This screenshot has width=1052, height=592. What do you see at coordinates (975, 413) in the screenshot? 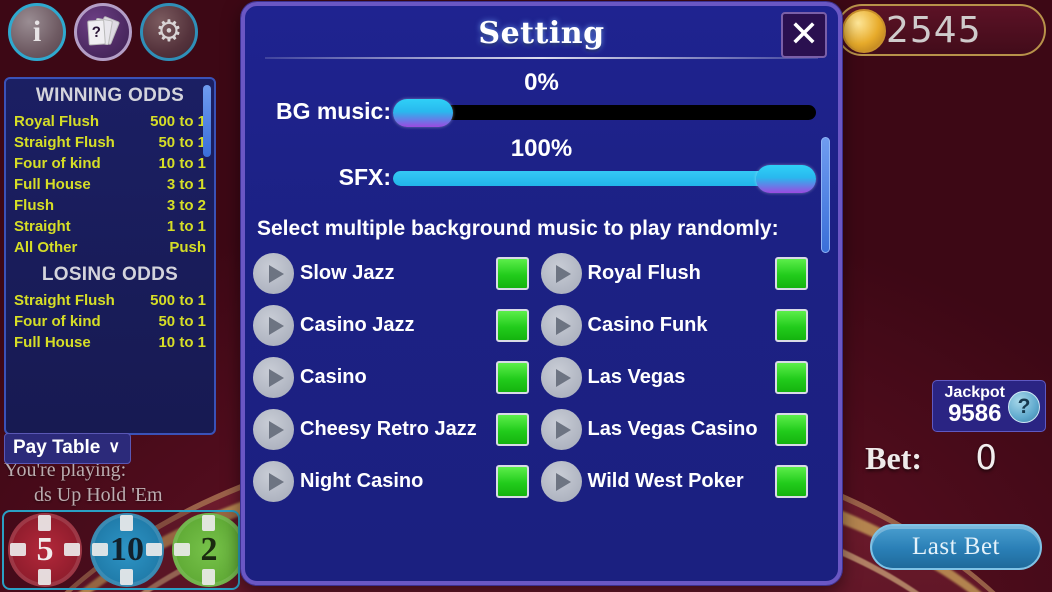
I see `jackpot-value: 9586` at bounding box center [975, 413].